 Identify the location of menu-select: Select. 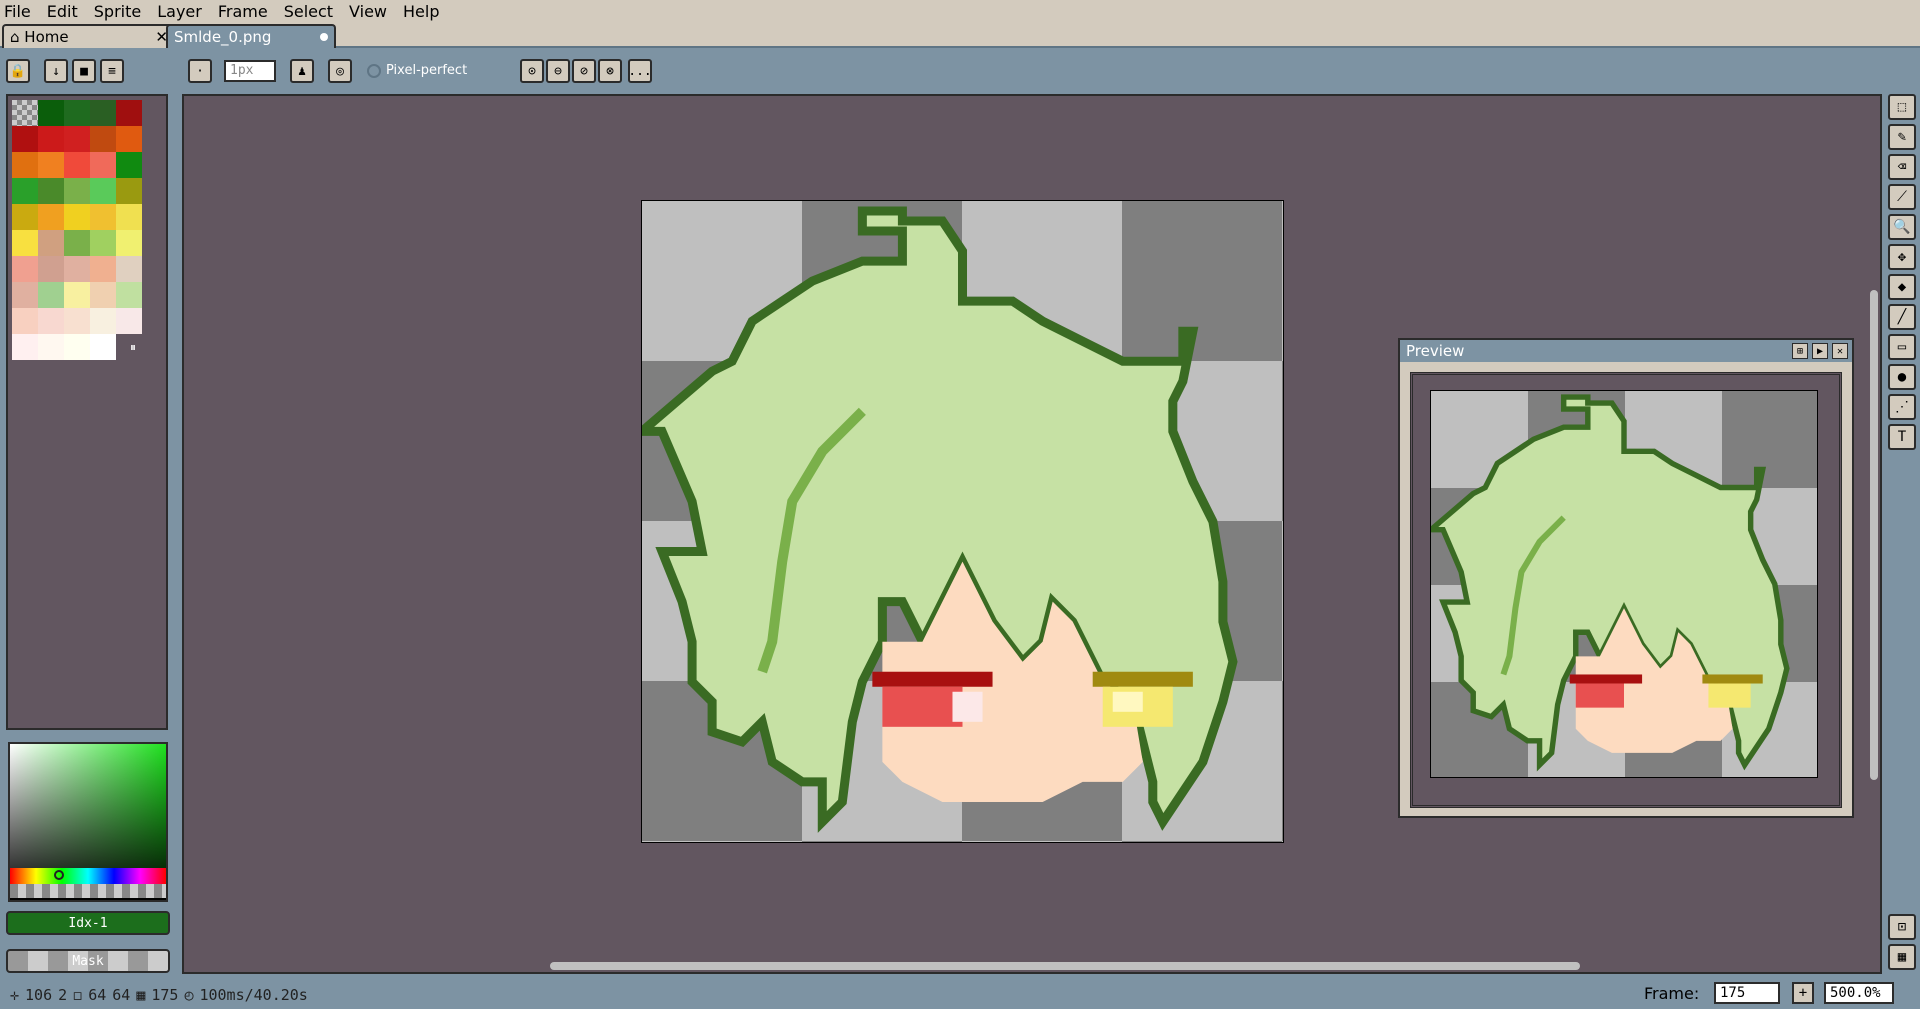
(308, 11).